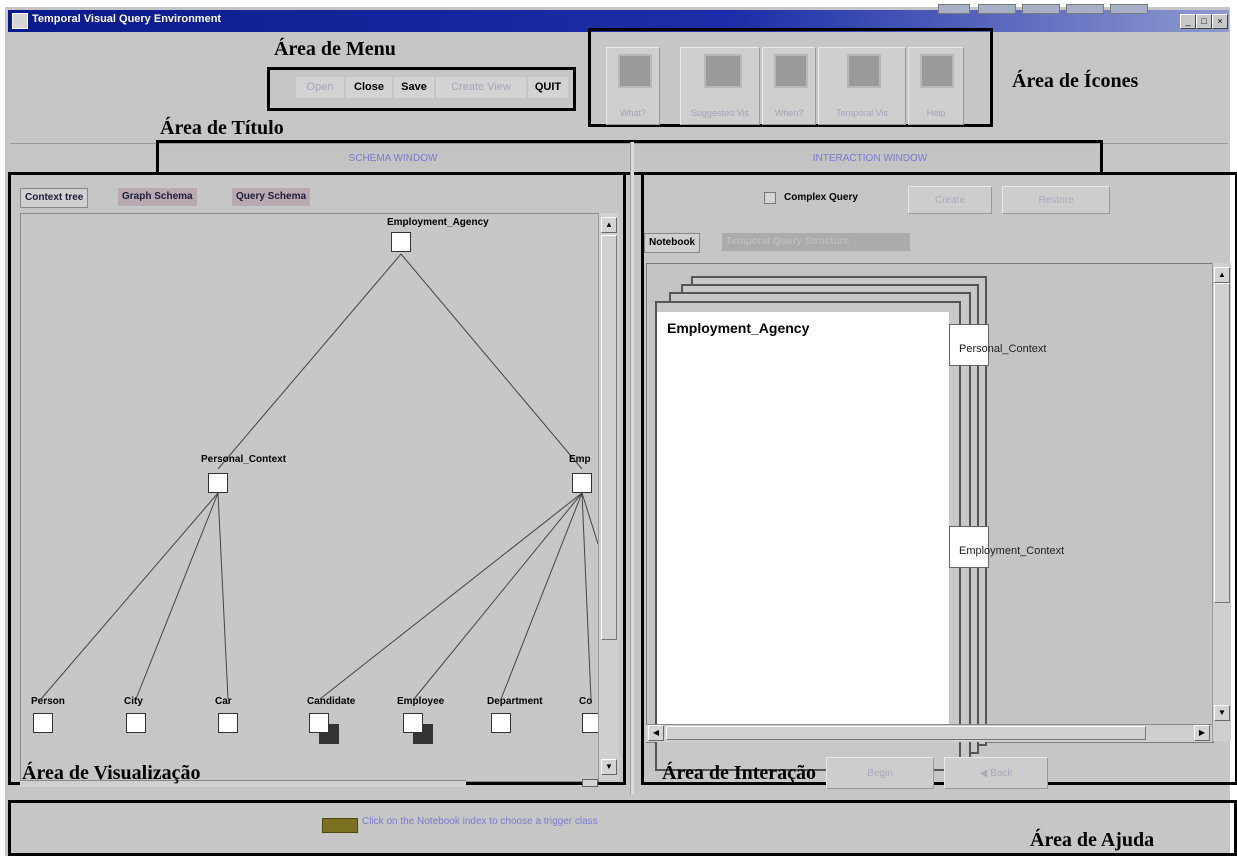 This screenshot has width=1237, height=856. Describe the element at coordinates (590, 783) in the screenshot. I see `scroll-right-arrow-icon` at that location.